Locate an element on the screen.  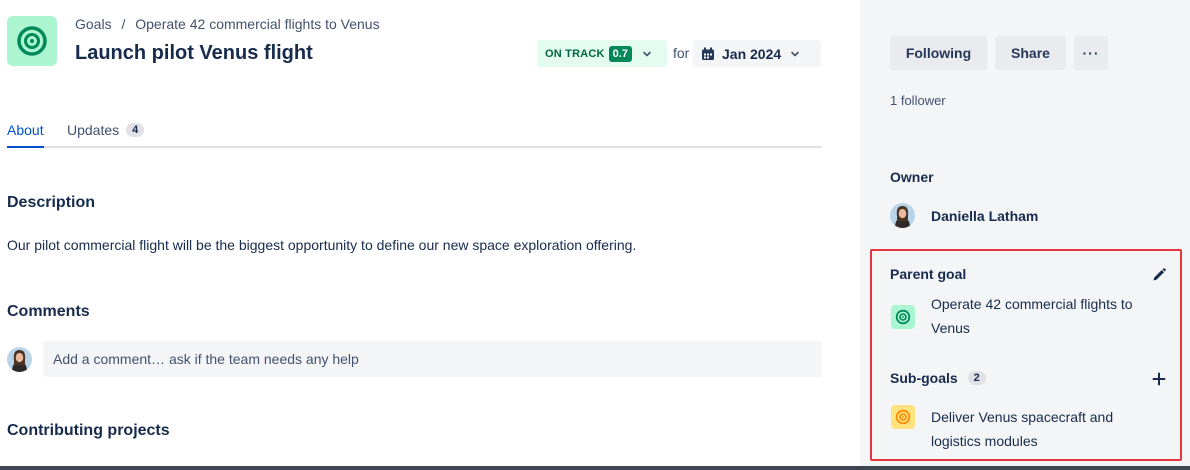
description-heading: Description is located at coordinates (51, 202).